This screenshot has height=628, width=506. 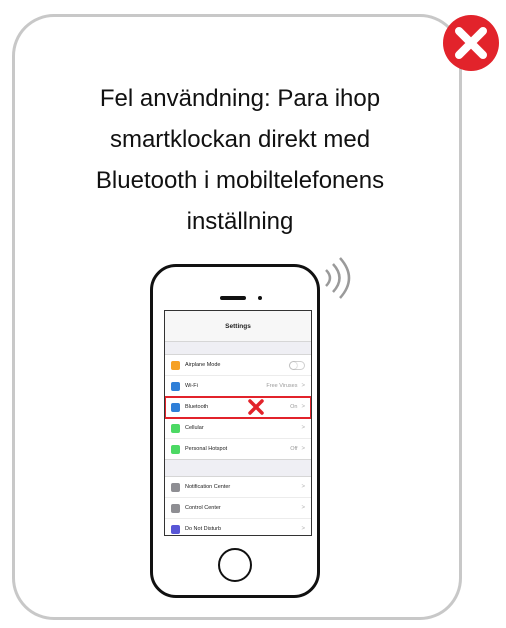 I want to click on settings-row-cellular: Cellular >, so click(x=238, y=428).